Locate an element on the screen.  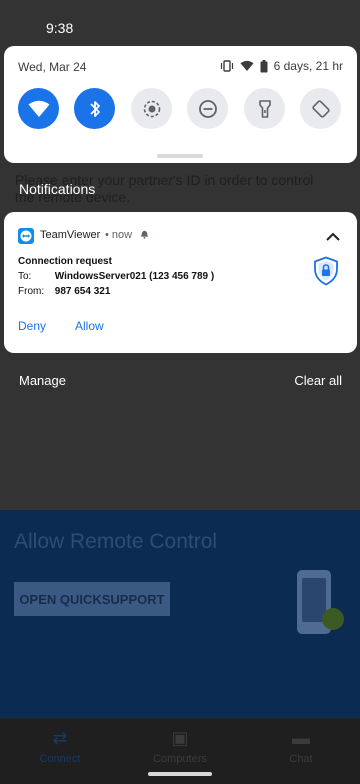
allow-button: Allow is located at coordinates (89, 326).